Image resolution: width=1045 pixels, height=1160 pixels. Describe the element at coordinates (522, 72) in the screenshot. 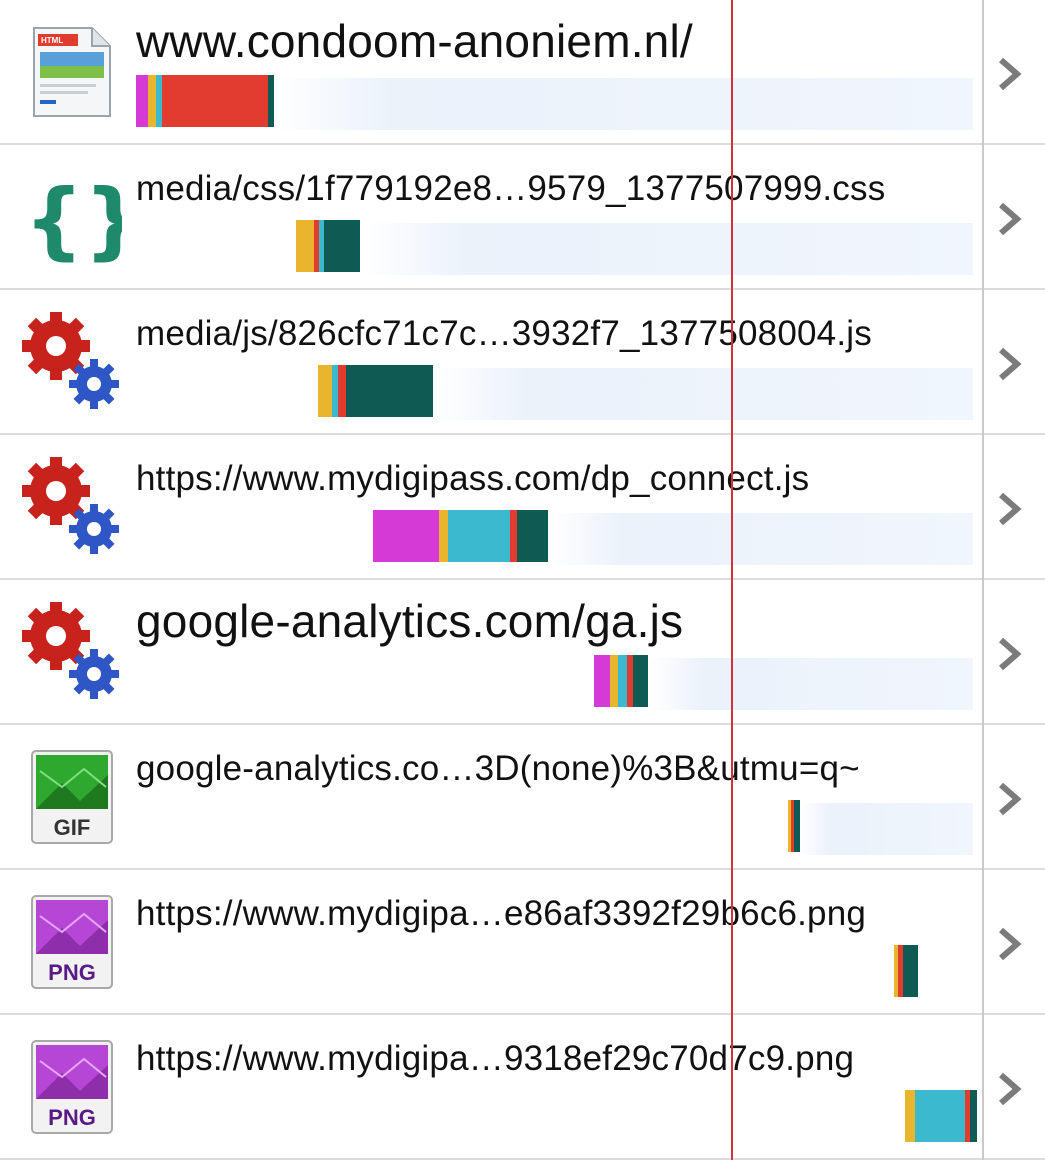

I see `request-row: HTML www.condoom-anoniem.nl/` at that location.